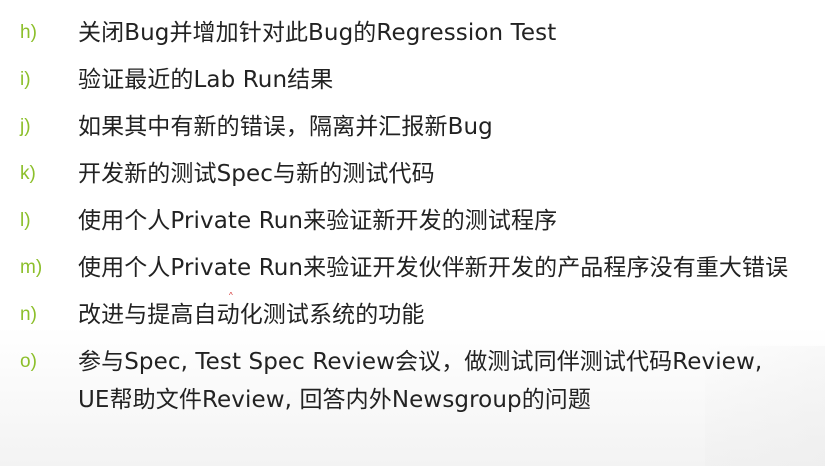 The image size is (825, 466). What do you see at coordinates (318, 221) in the screenshot?
I see `list-item-text: 使用个人Private Run来验证新开发的测试程序` at bounding box center [318, 221].